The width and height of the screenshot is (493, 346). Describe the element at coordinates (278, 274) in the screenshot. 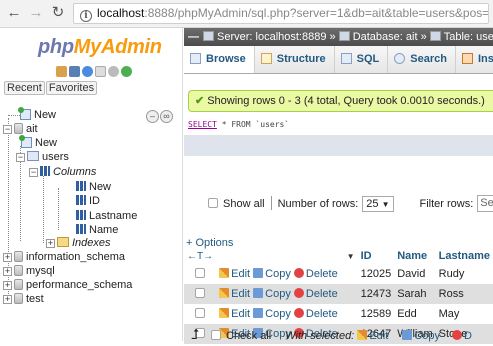

I see `copy-label: Copy` at that location.